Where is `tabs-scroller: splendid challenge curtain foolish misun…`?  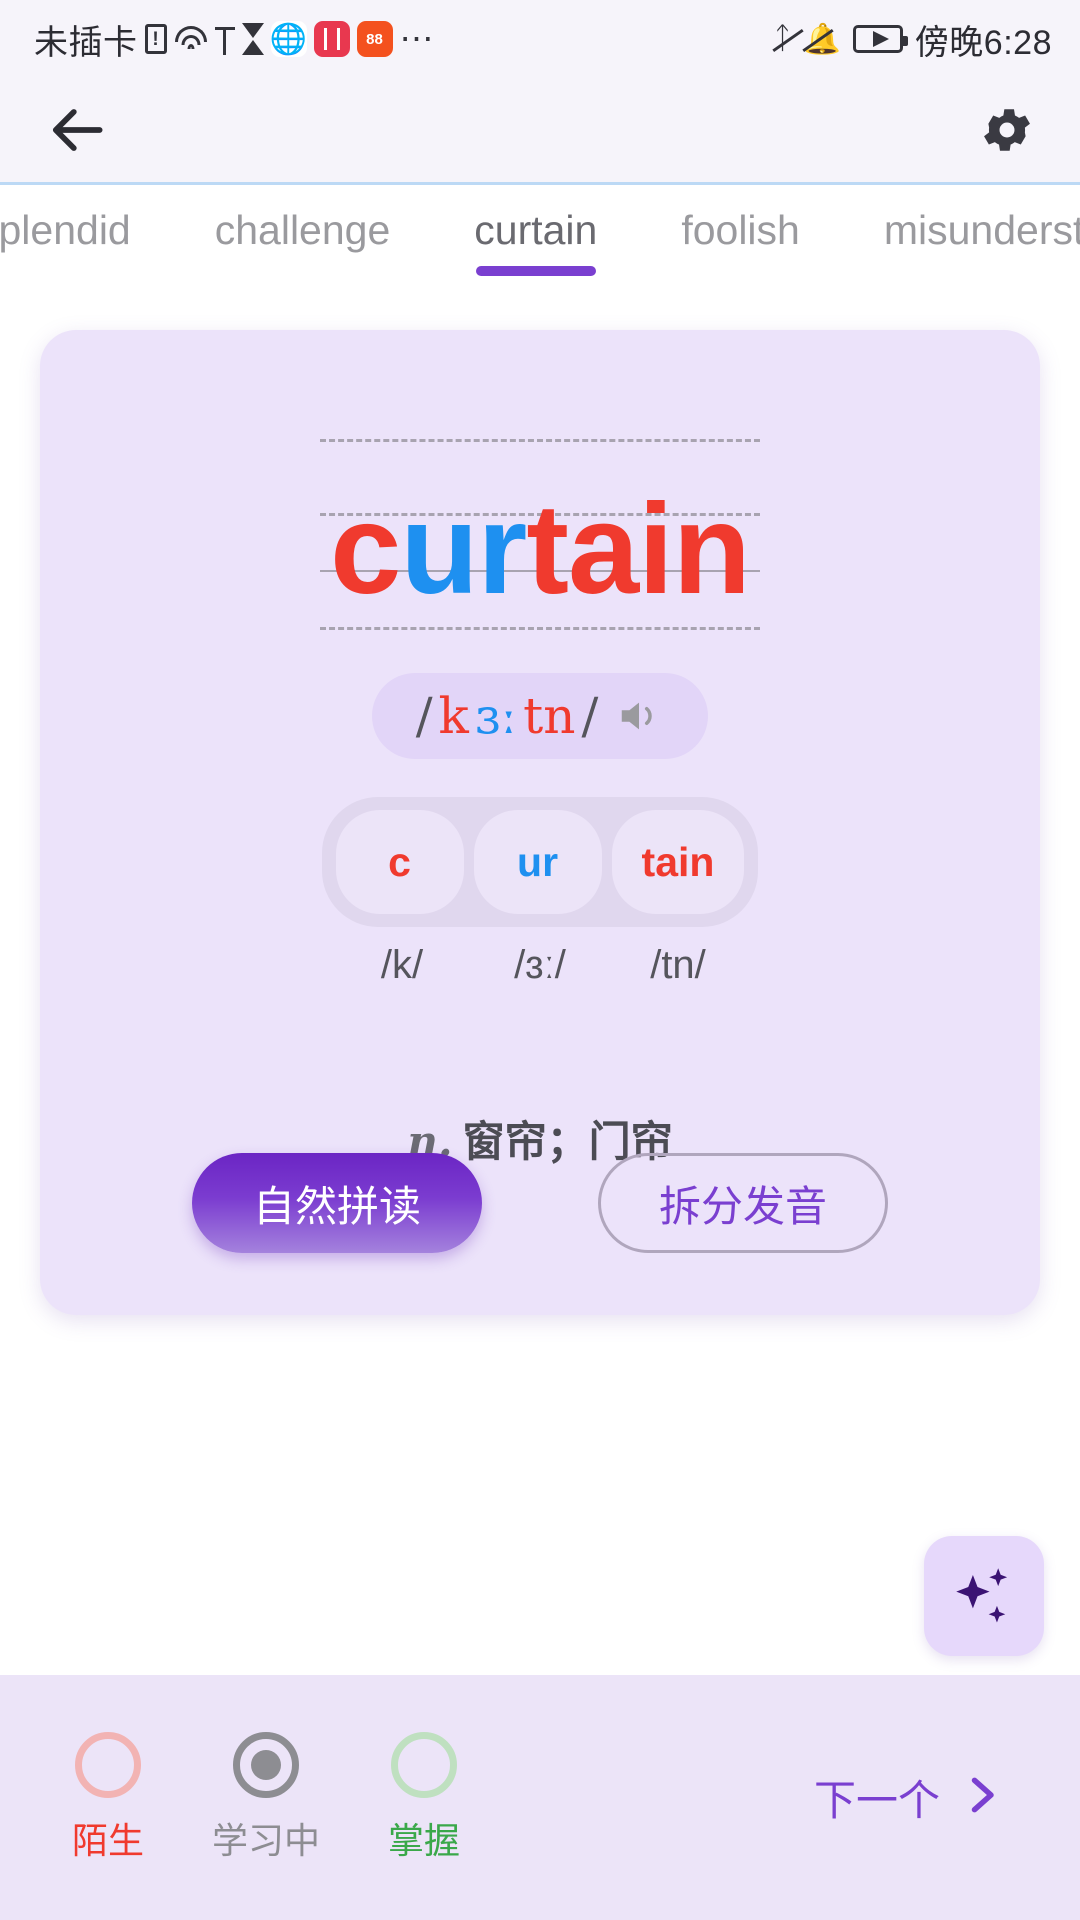
tabs-scroller: splendid challenge curtain foolish misun… is located at coordinates (540, 246).